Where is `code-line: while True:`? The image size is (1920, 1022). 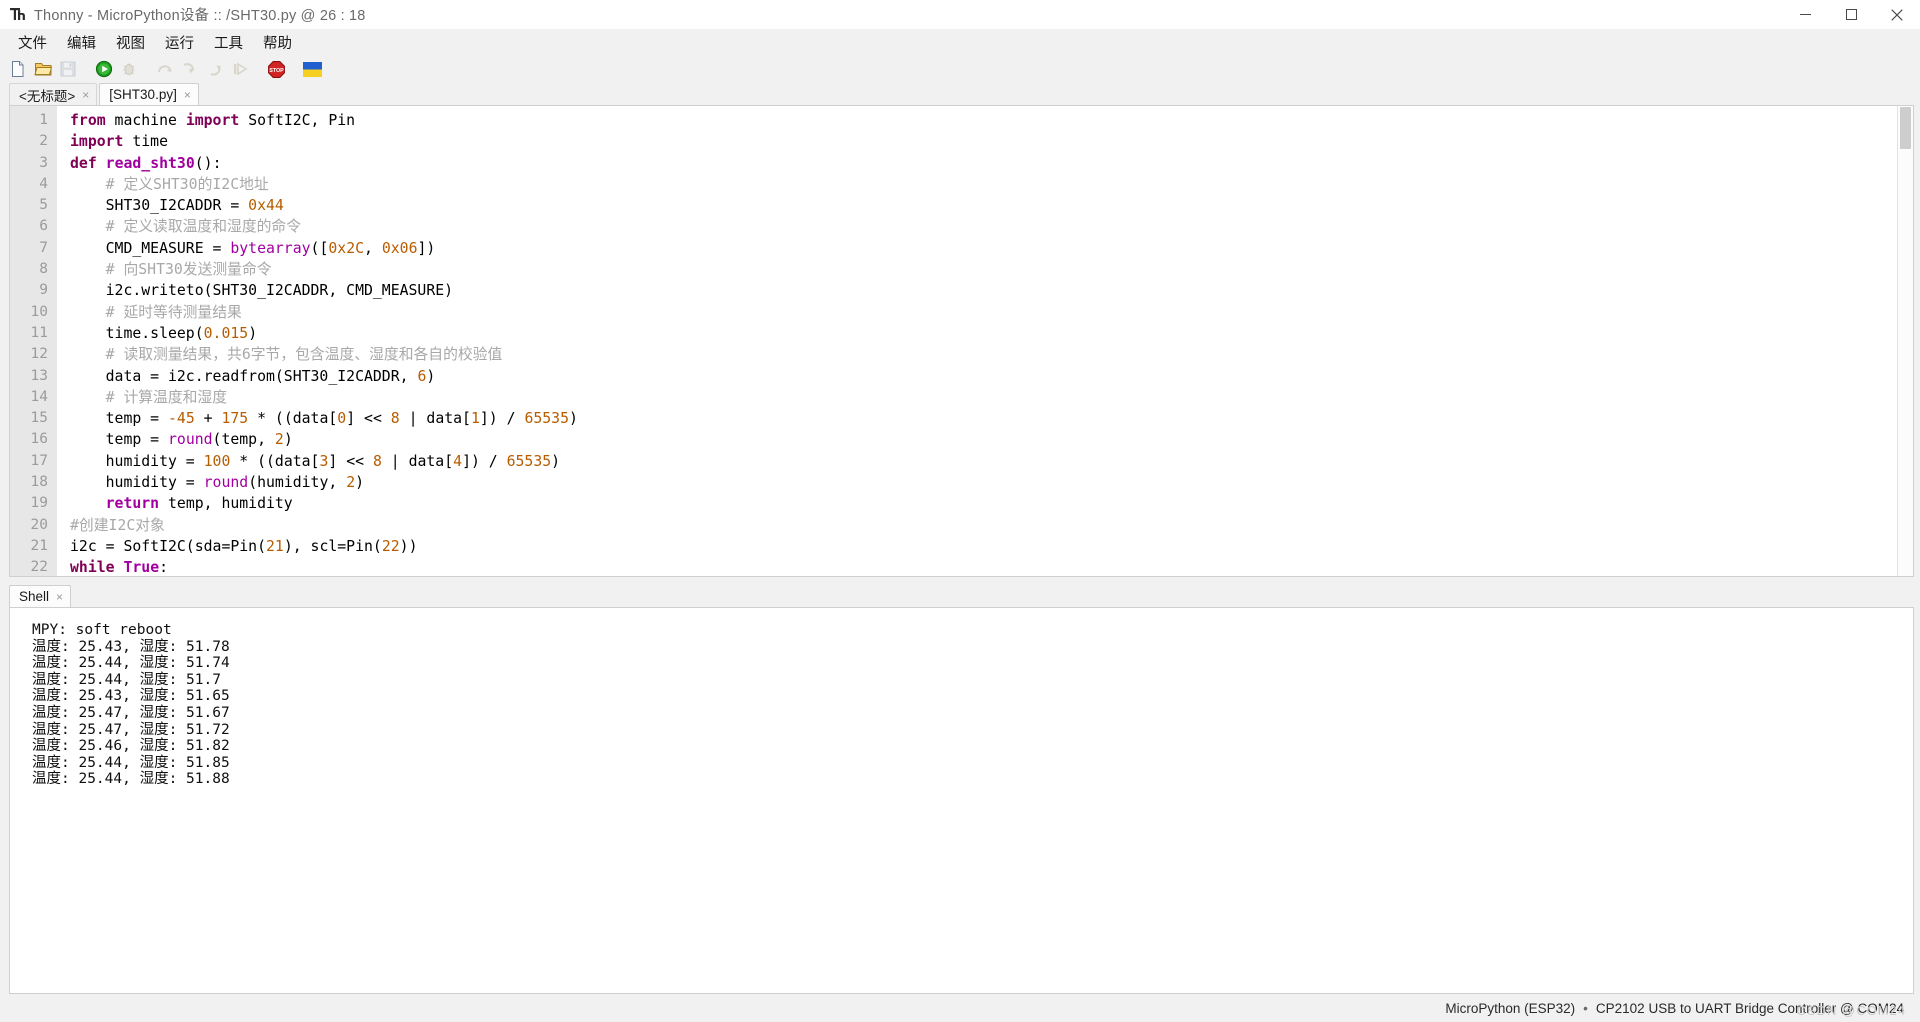
code-line: while True: is located at coordinates (991, 566).